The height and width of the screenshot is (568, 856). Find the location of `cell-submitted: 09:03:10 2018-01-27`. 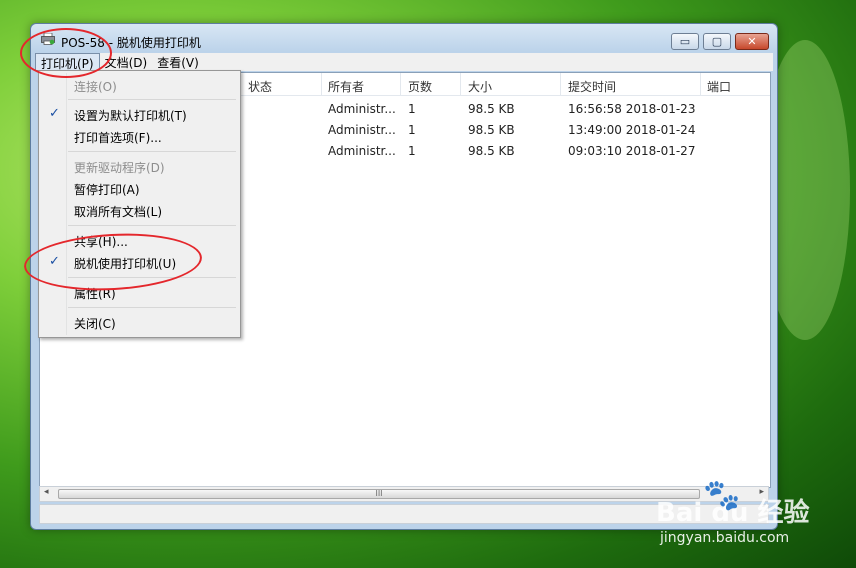

cell-submitted: 09:03:10 2018-01-27 is located at coordinates (632, 151).